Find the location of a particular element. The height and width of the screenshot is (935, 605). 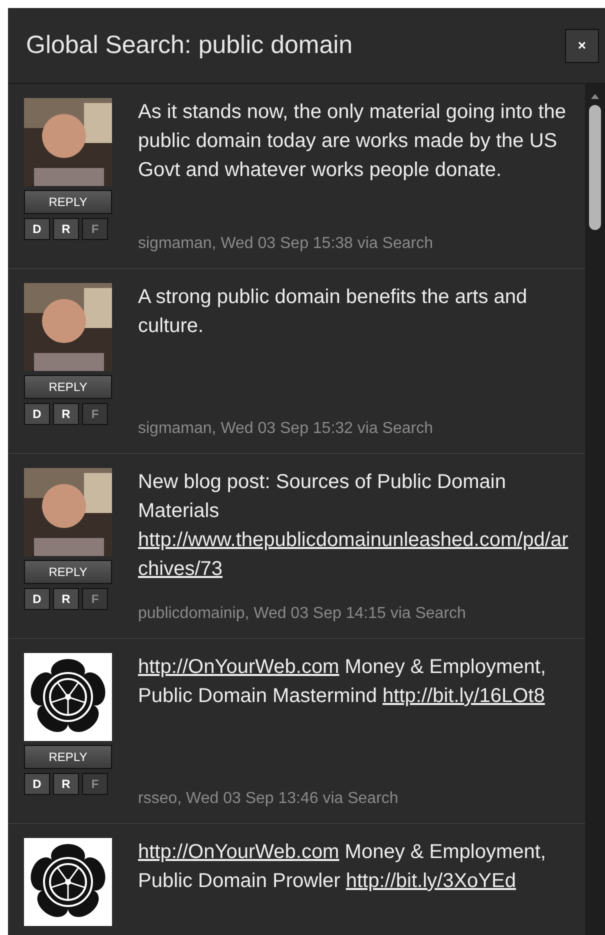

scrollbar is located at coordinates (595, 509).